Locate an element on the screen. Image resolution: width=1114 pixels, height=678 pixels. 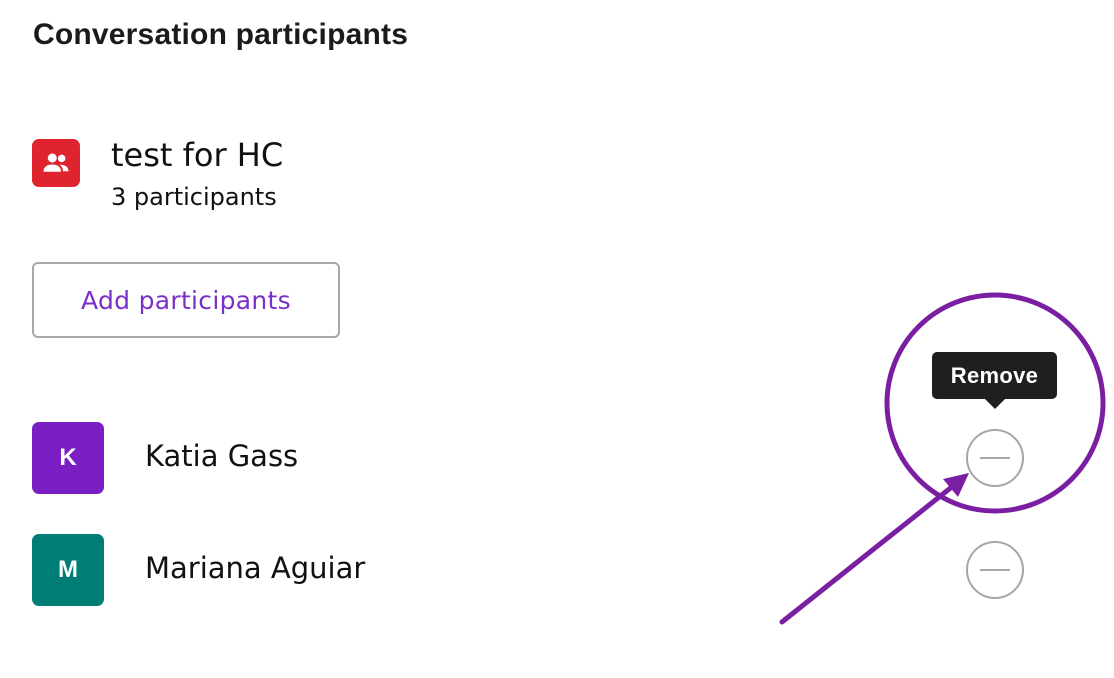
add-participants-button: Add participants is located at coordinates (186, 300).